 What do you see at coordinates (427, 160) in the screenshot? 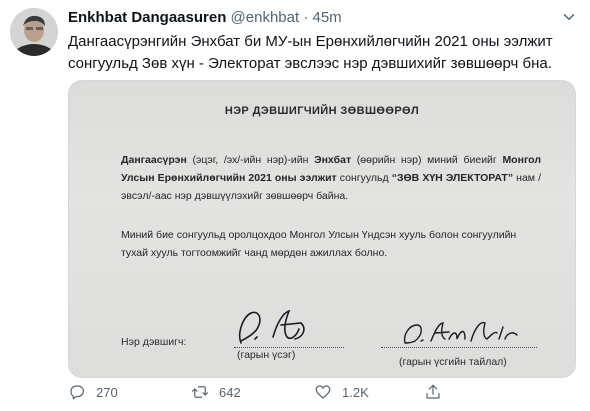
I see `paragraph-text: (өөрийн нэр) миний биеийг` at bounding box center [427, 160].